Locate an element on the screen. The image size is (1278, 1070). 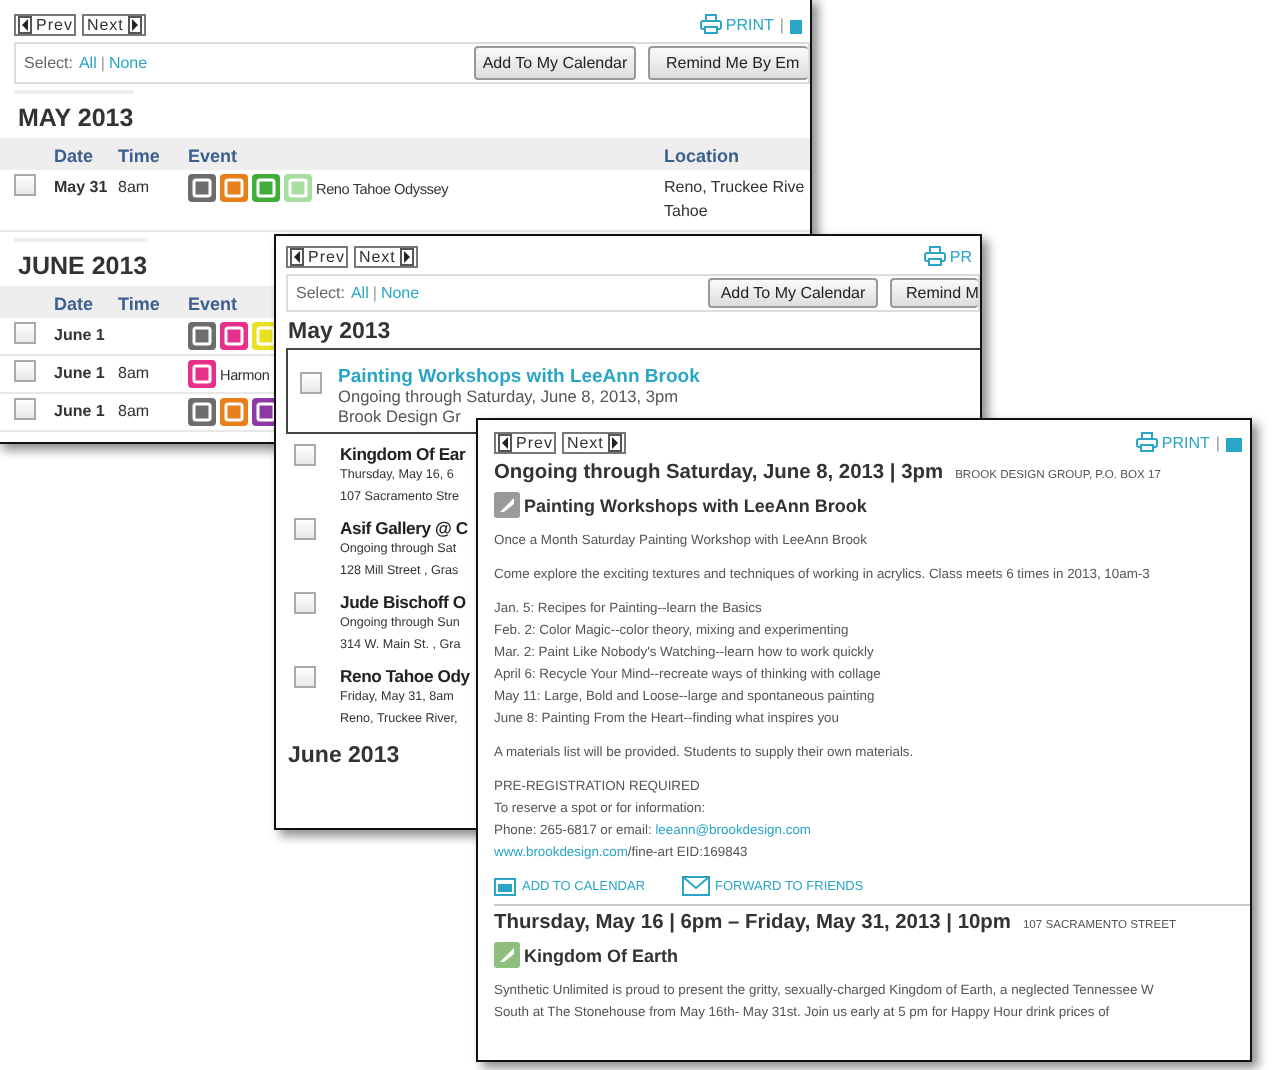
location-text: Reno, Truckee Rive is located at coordinates (734, 188).